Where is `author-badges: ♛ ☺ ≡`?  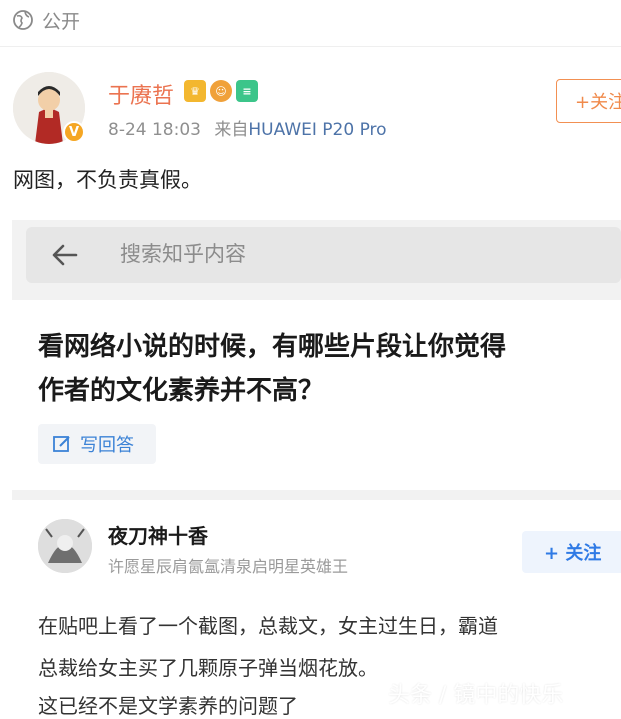
author-badges: ♛ ☺ ≡ is located at coordinates (221, 91).